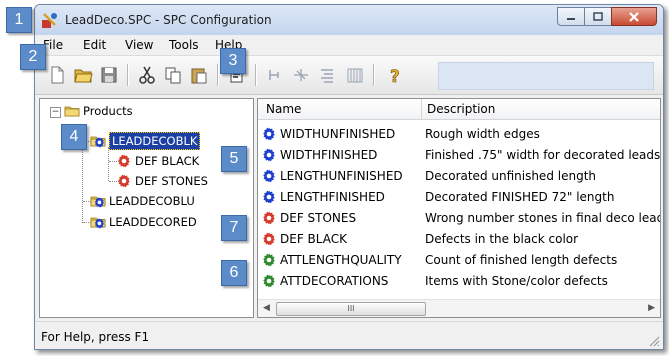 The height and width of the screenshot is (356, 669). What do you see at coordinates (313, 239) in the screenshot?
I see `row-name: DEF BLACK` at bounding box center [313, 239].